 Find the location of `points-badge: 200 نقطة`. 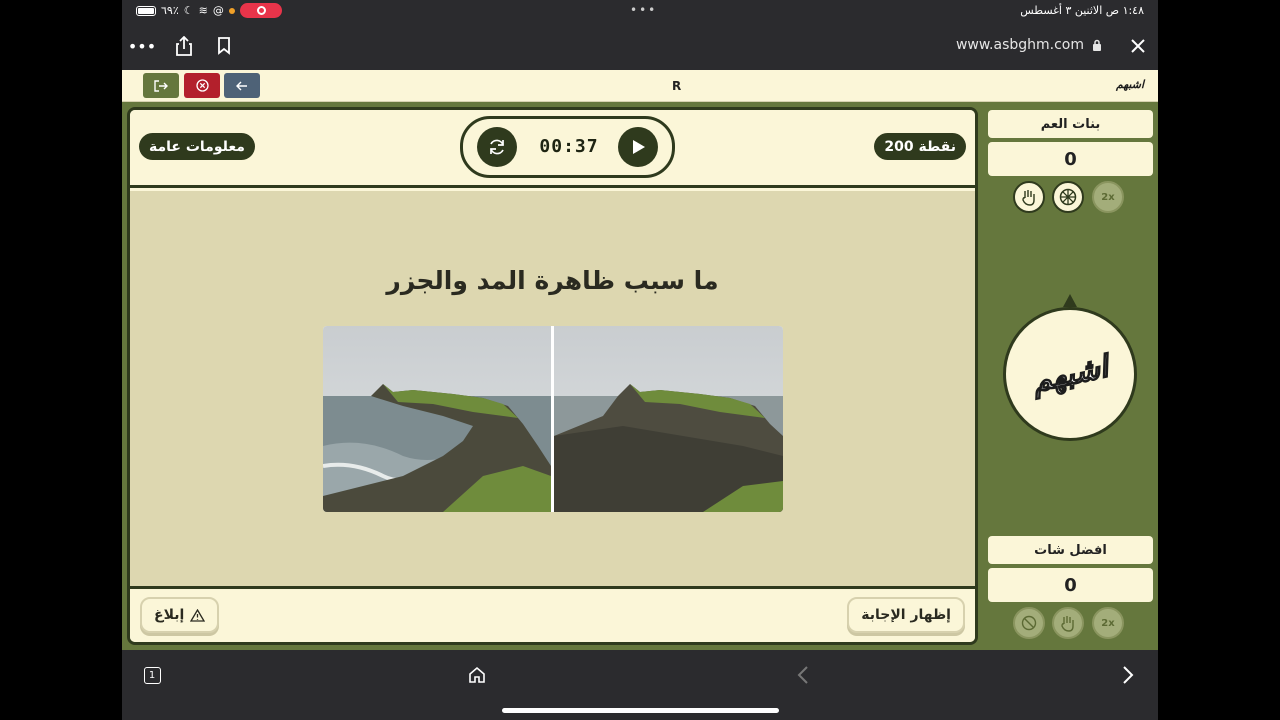

points-badge: 200 نقطة is located at coordinates (920, 146).